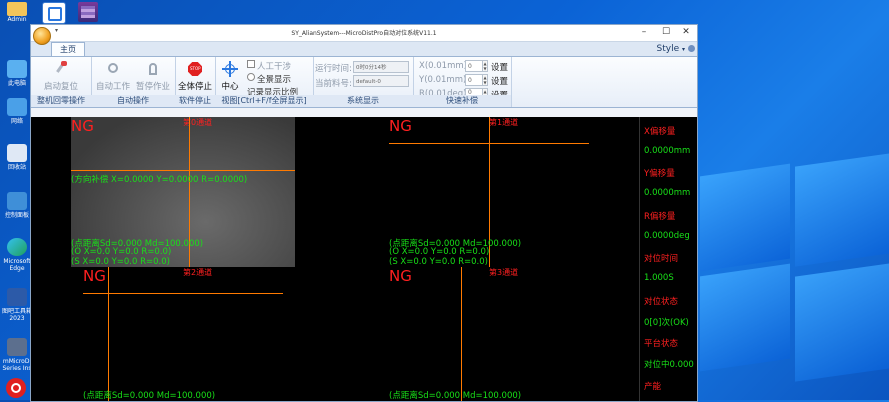  I want to click on installer-icon, so click(17, 347).